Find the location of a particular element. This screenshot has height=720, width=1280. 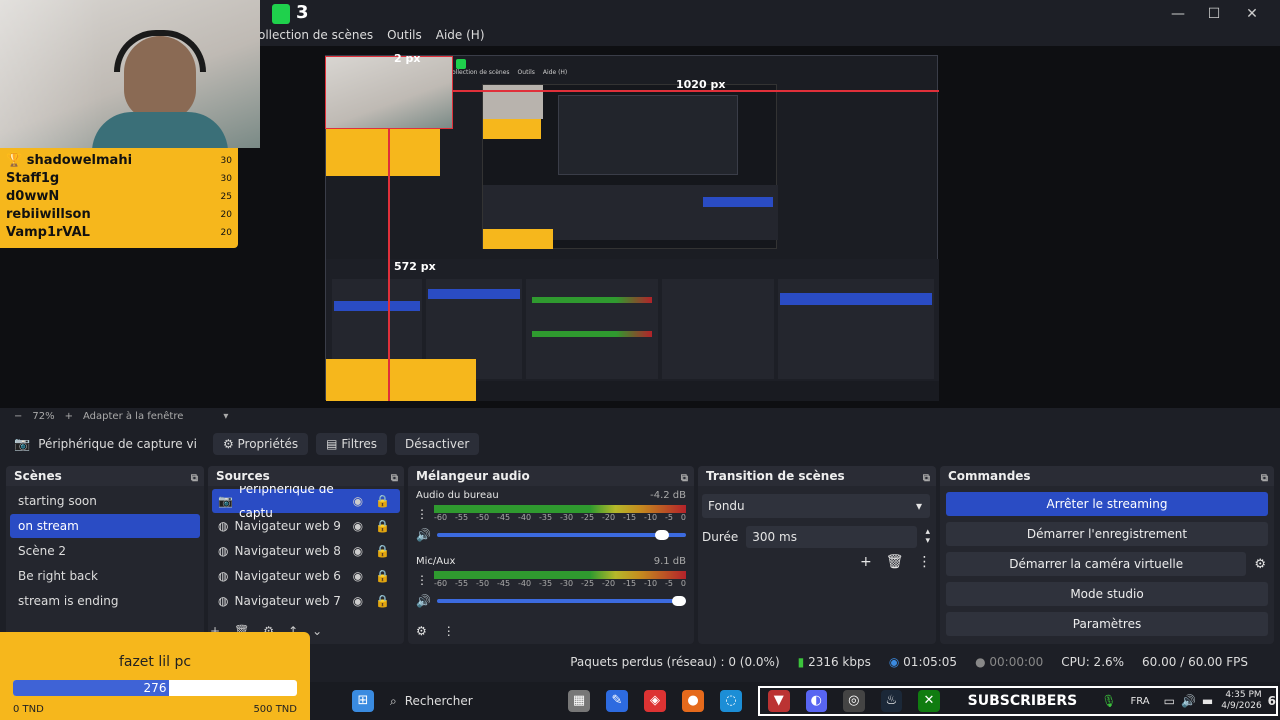

mixer-footer: ⚙ ⋮ is located at coordinates (435, 631).